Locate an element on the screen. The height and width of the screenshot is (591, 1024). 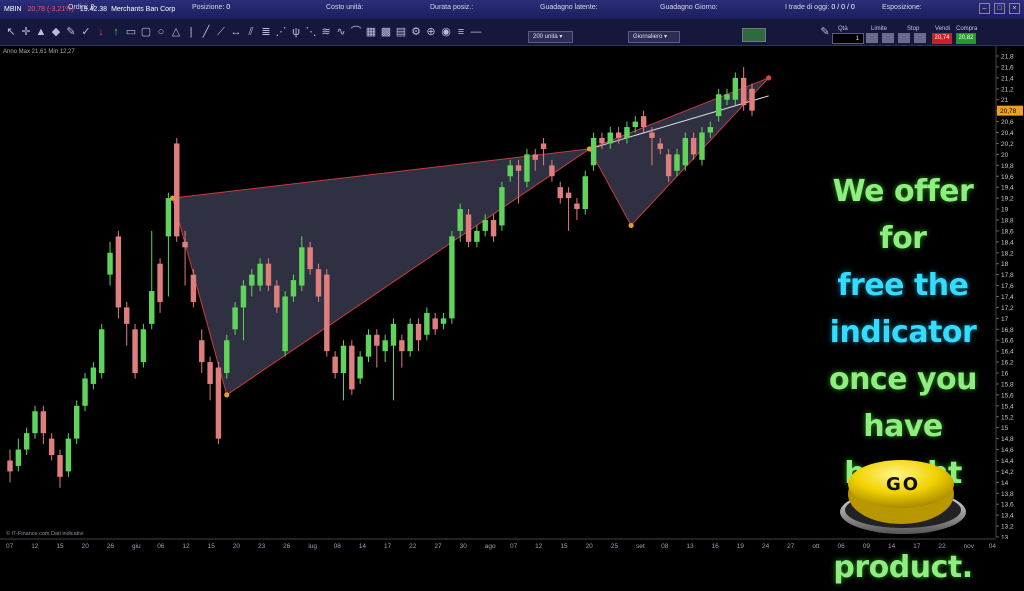
pitchfork-icon: ψ is located at coordinates (296, 32).